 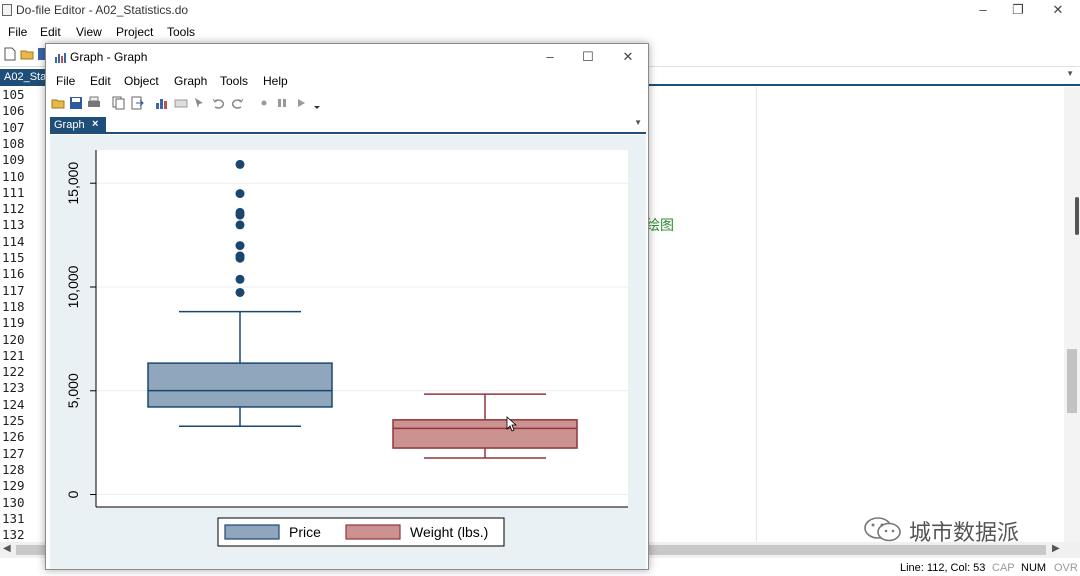 I want to click on play-dropdown-icon, so click(x=317, y=103).